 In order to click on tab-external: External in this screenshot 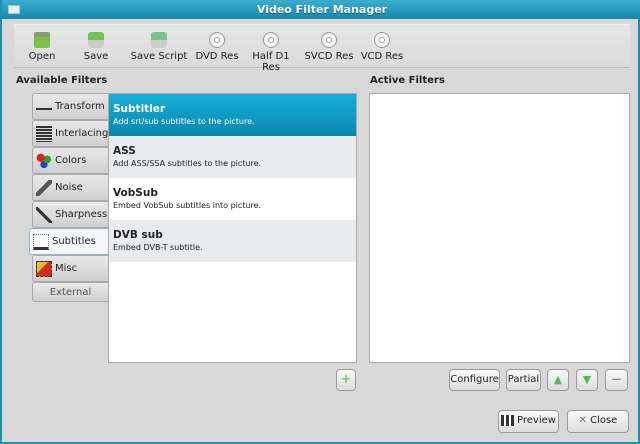, I will do `click(70, 292)`.